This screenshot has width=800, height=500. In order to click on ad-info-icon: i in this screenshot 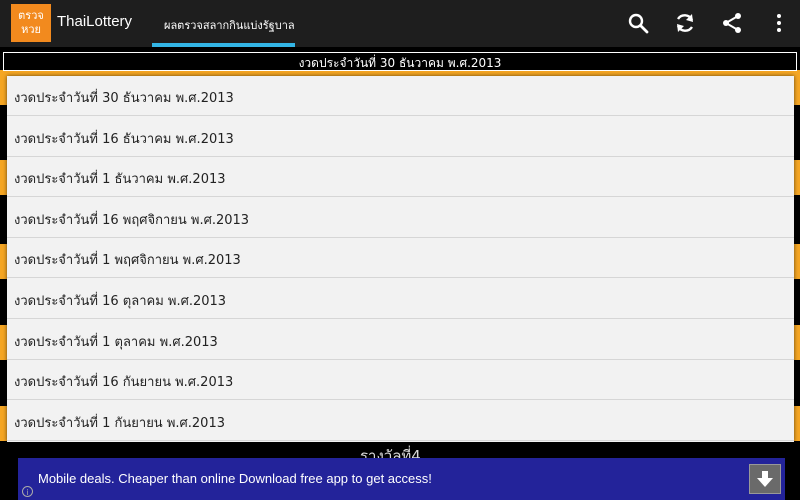, I will do `click(27, 491)`.